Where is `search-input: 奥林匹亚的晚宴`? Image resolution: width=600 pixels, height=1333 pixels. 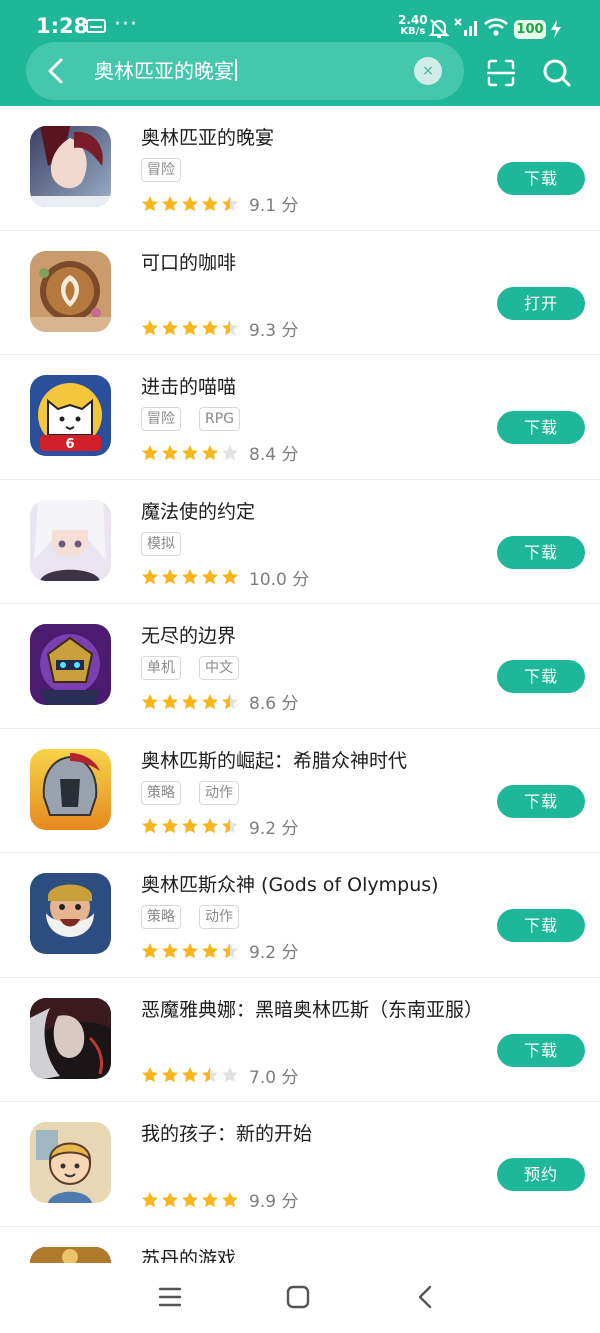 search-input: 奥林匹亚的晚宴 is located at coordinates (165, 71).